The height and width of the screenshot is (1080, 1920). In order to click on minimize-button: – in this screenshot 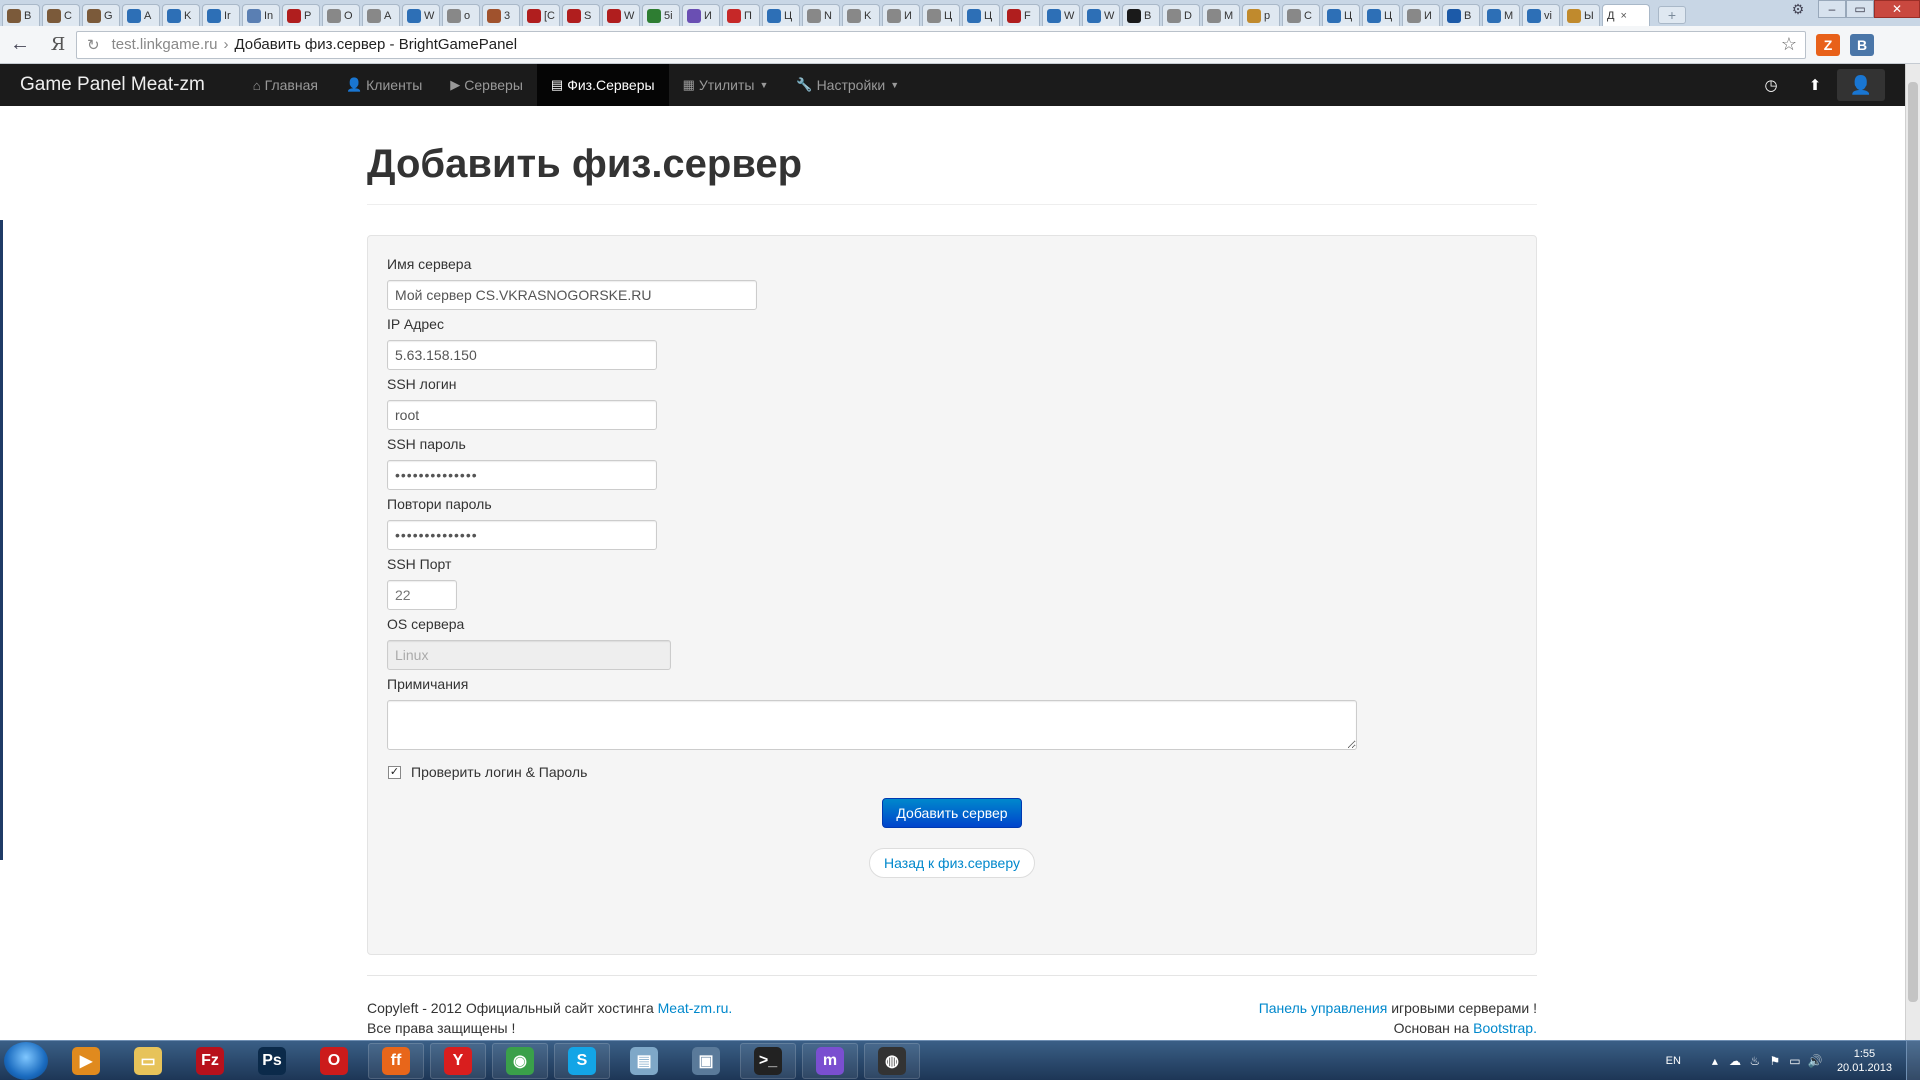, I will do `click(1832, 9)`.